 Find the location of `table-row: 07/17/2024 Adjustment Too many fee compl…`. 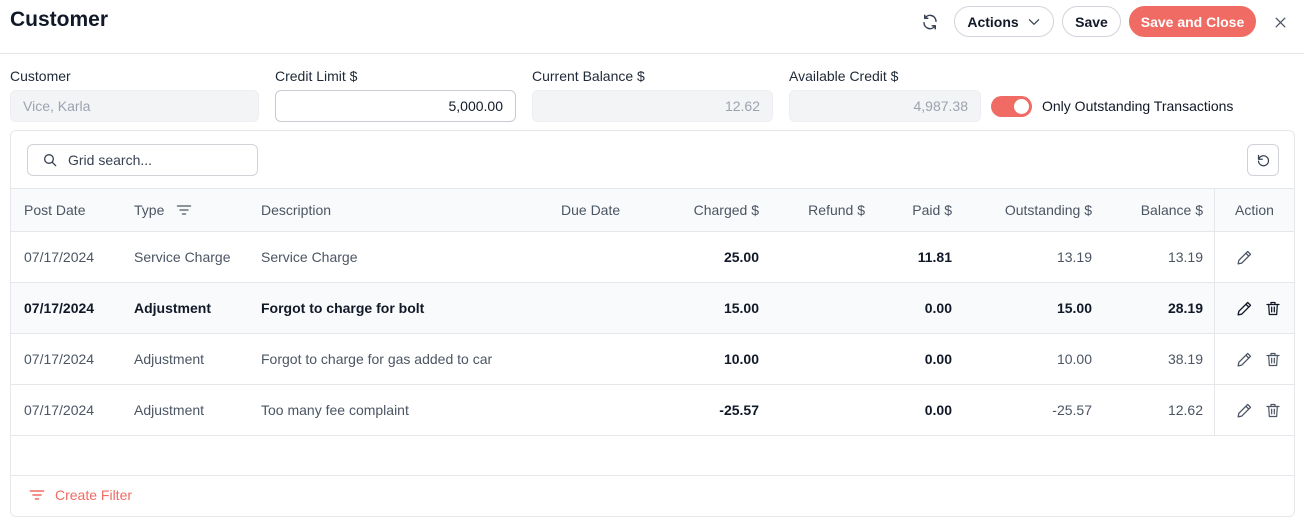

table-row: 07/17/2024 Adjustment Too many fee compl… is located at coordinates (652, 410).